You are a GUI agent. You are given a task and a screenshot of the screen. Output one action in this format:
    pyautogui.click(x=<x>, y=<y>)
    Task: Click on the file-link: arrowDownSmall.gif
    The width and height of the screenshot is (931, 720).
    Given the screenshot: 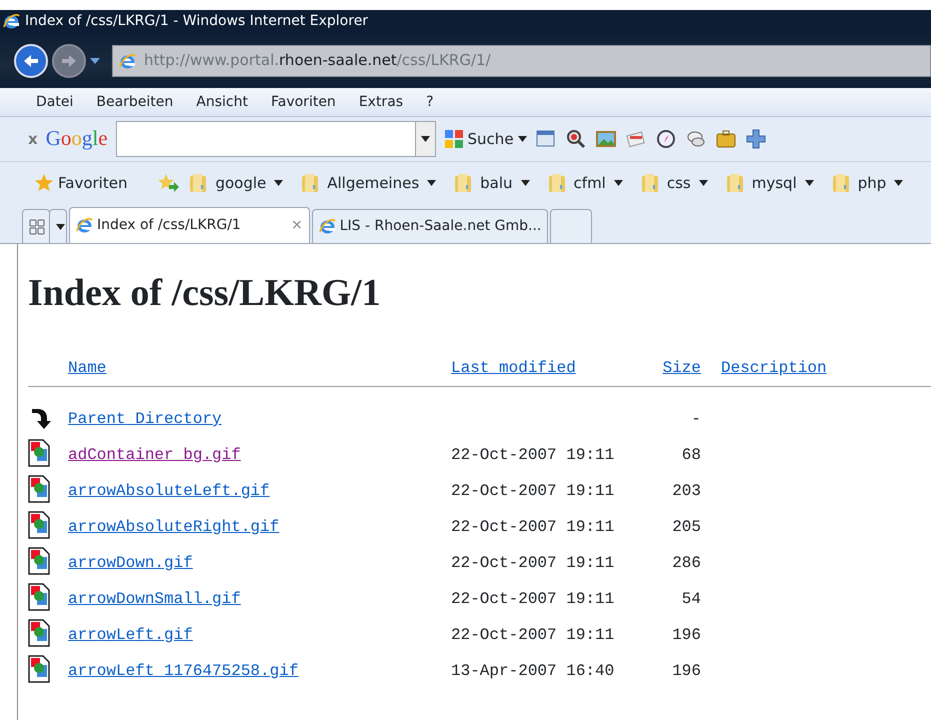 What is the action you would take?
    pyautogui.click(x=154, y=599)
    